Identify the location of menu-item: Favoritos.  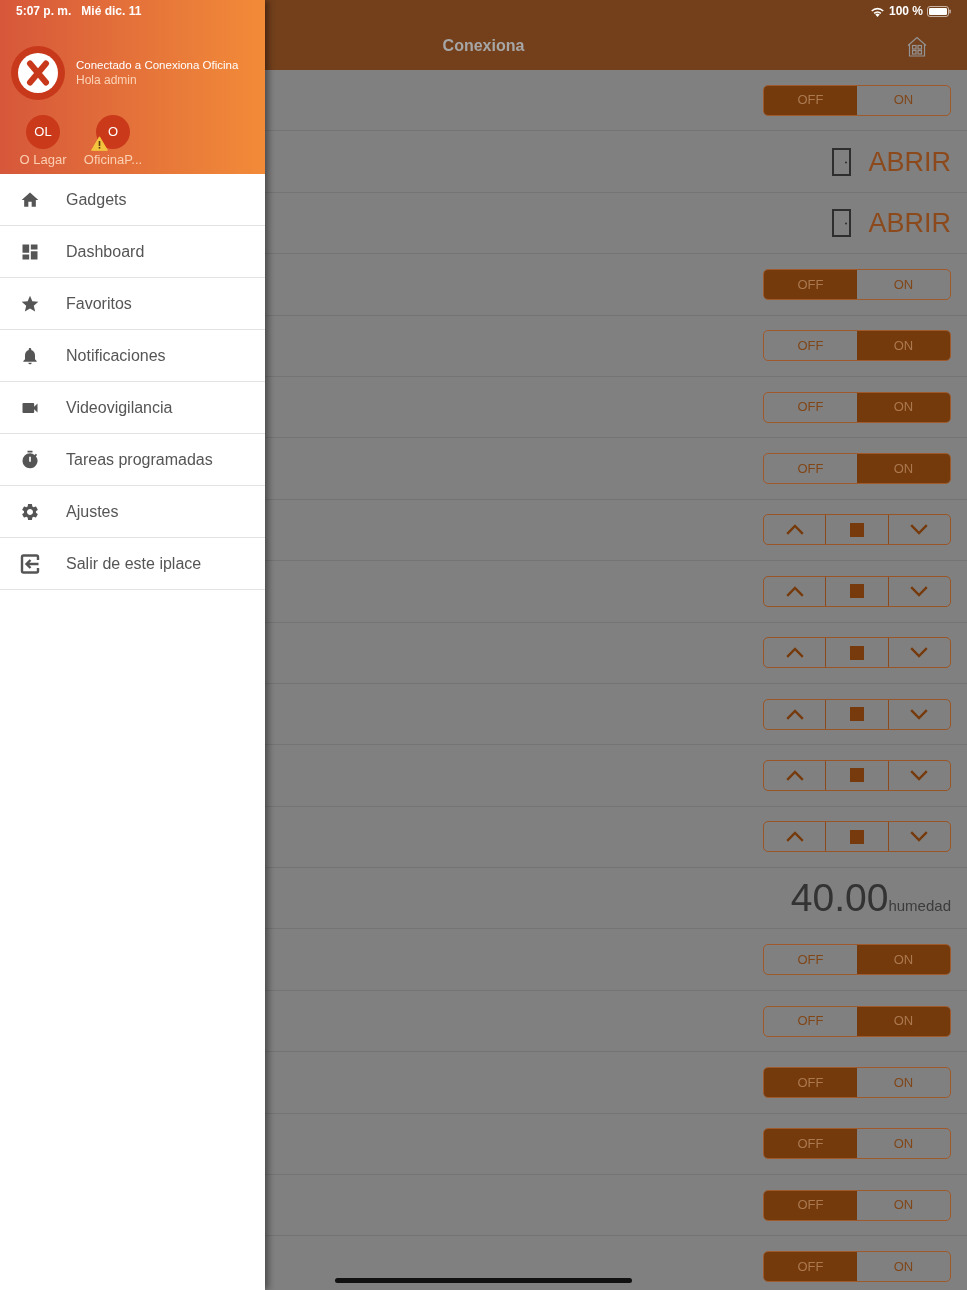
(132, 304).